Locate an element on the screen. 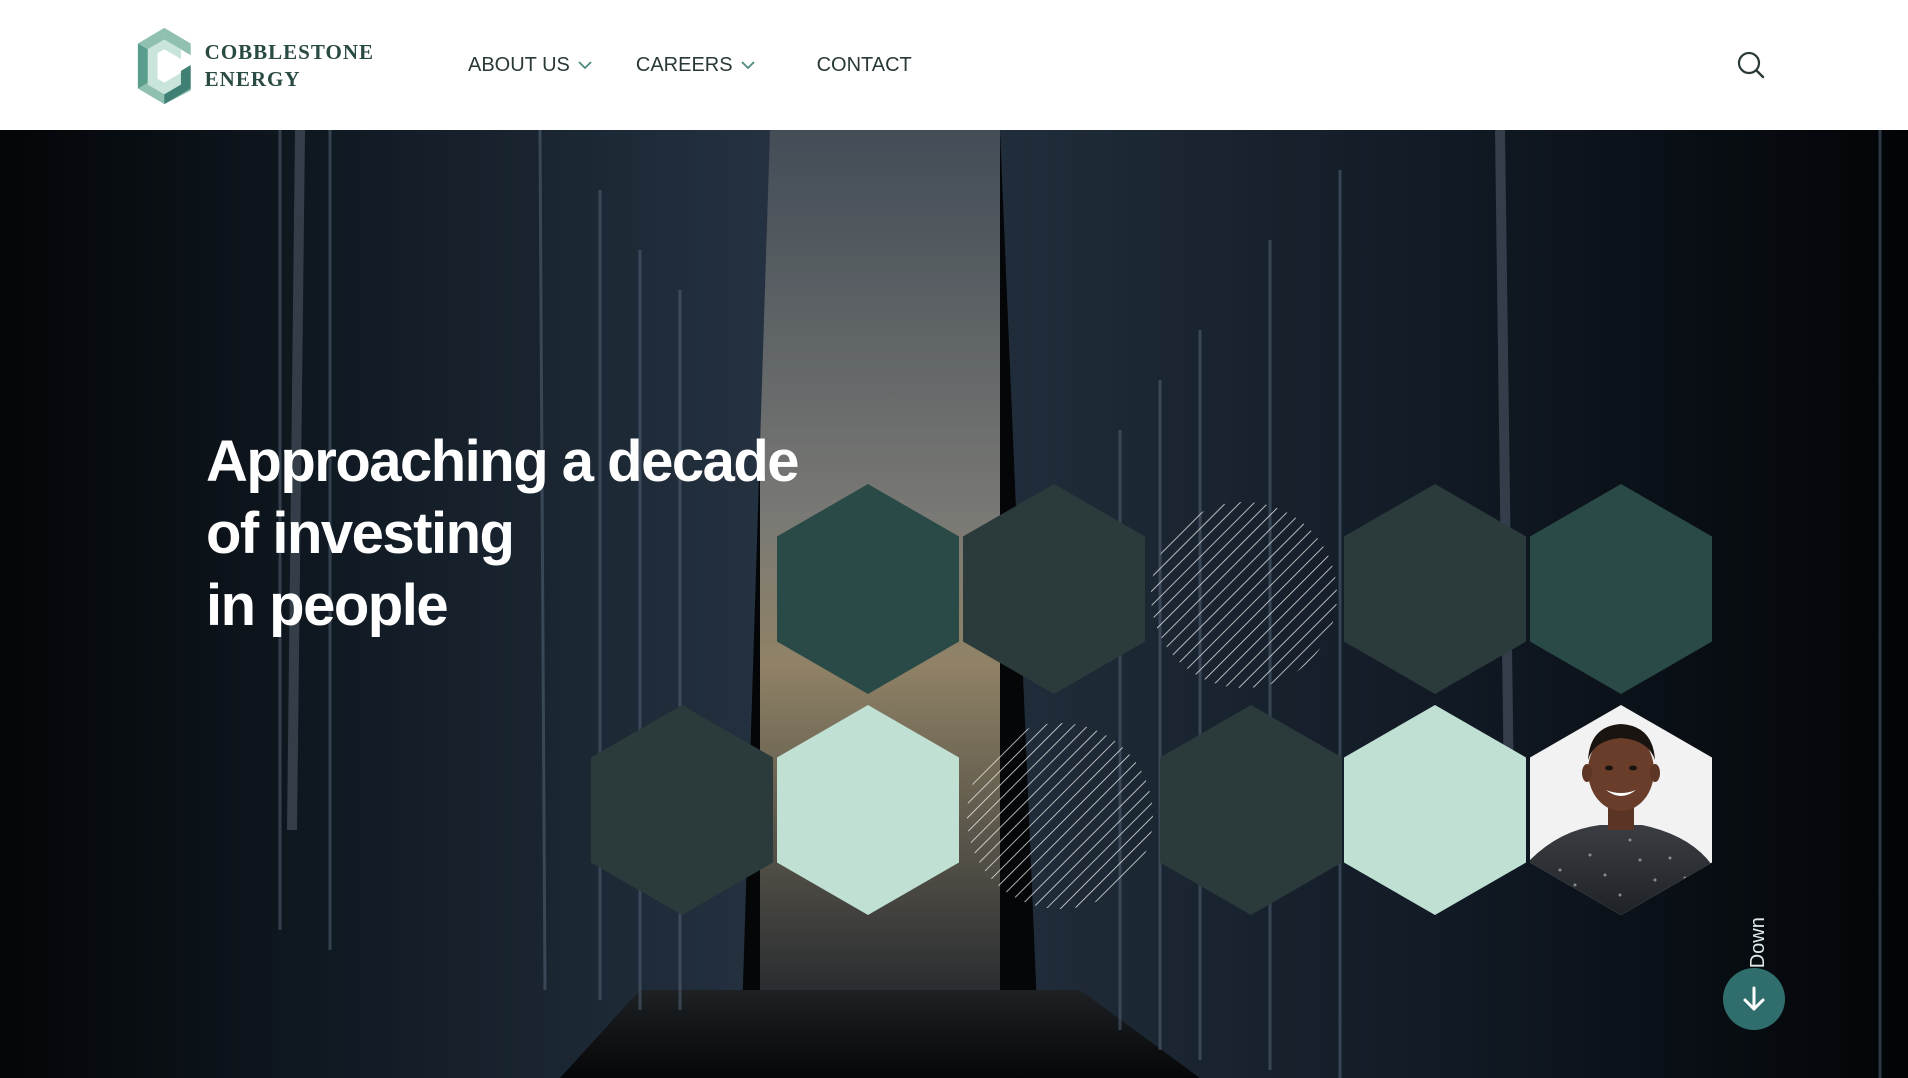  nav-item-contact: CONTACT is located at coordinates (864, 65).